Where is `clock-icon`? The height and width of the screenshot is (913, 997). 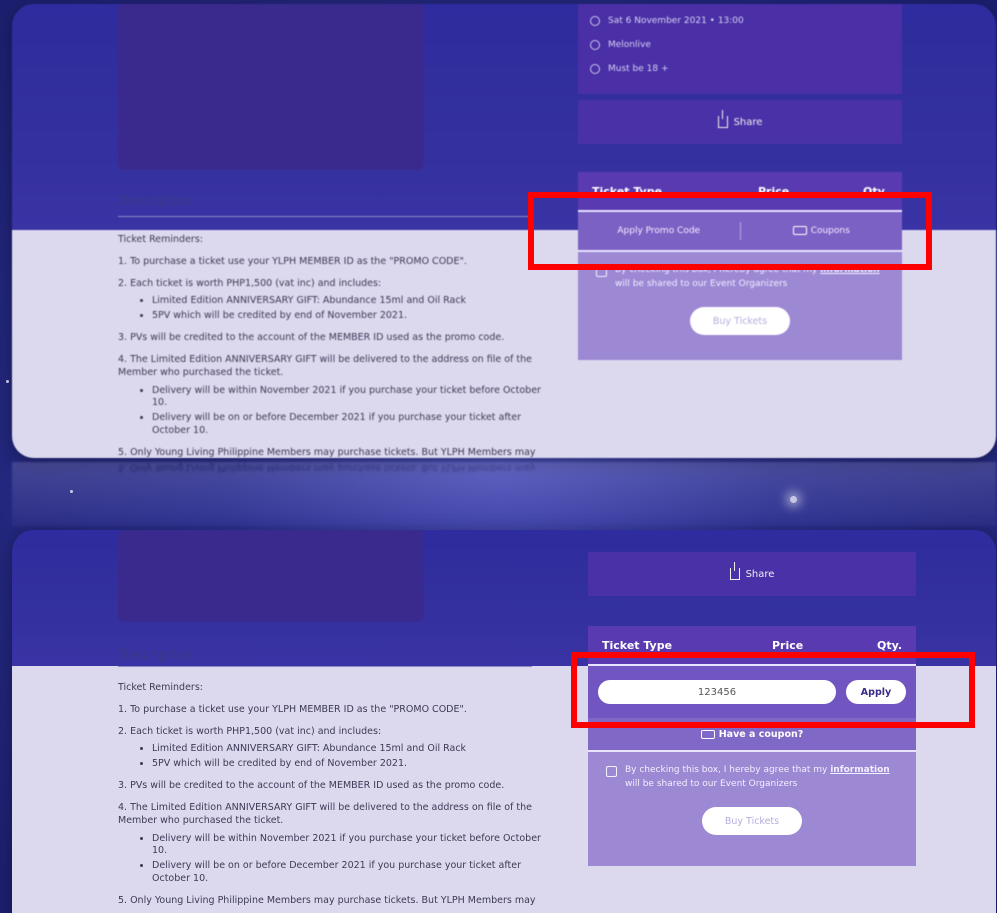
clock-icon is located at coordinates (595, 21).